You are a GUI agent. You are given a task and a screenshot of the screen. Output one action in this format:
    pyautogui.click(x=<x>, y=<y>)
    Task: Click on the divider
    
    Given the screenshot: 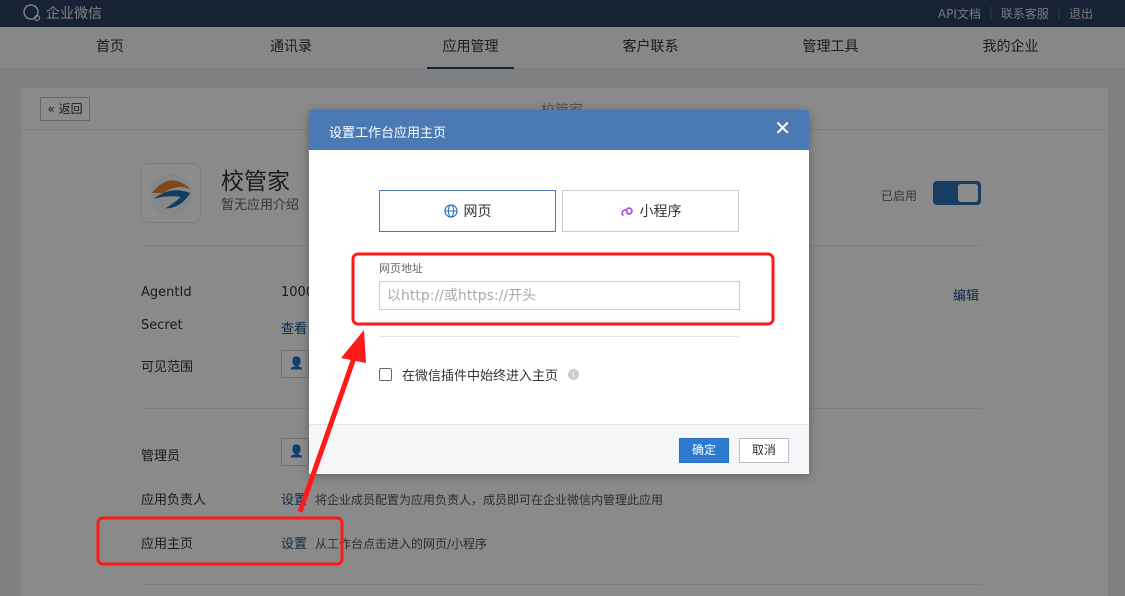 What is the action you would take?
    pyautogui.click(x=559, y=336)
    